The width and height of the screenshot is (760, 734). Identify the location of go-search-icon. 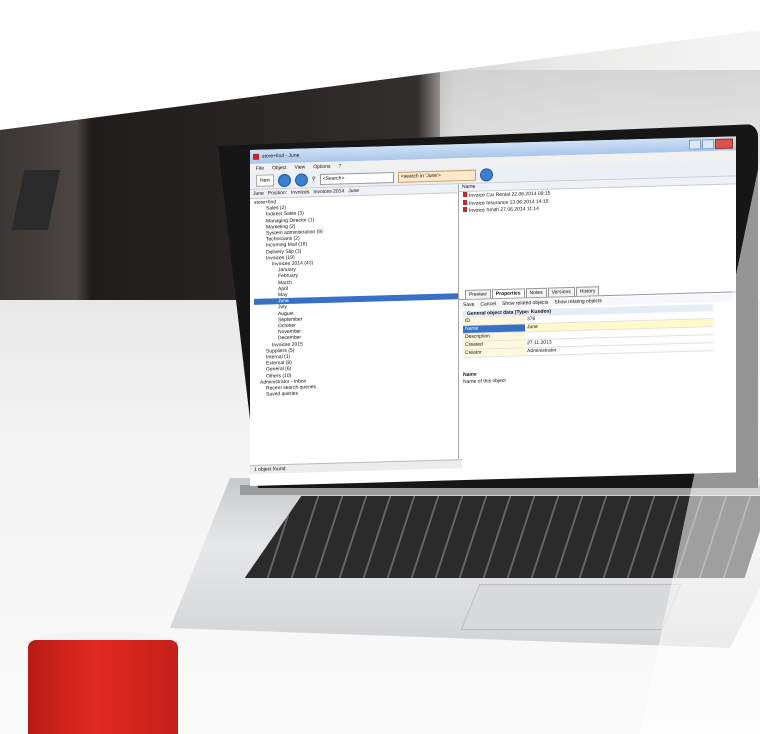
(486, 174).